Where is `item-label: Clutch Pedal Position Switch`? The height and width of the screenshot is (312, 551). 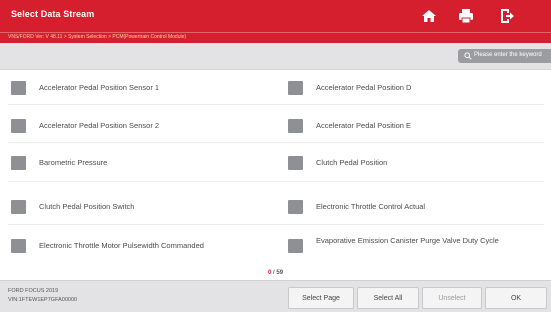 item-label: Clutch Pedal Position Switch is located at coordinates (87, 206).